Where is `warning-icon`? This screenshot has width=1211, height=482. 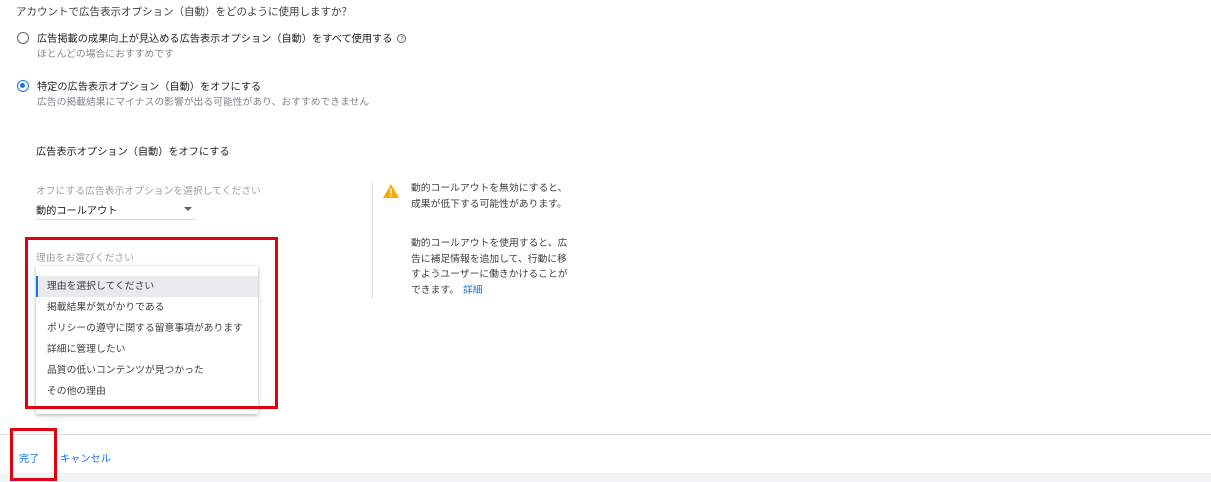
warning-icon is located at coordinates (391, 191).